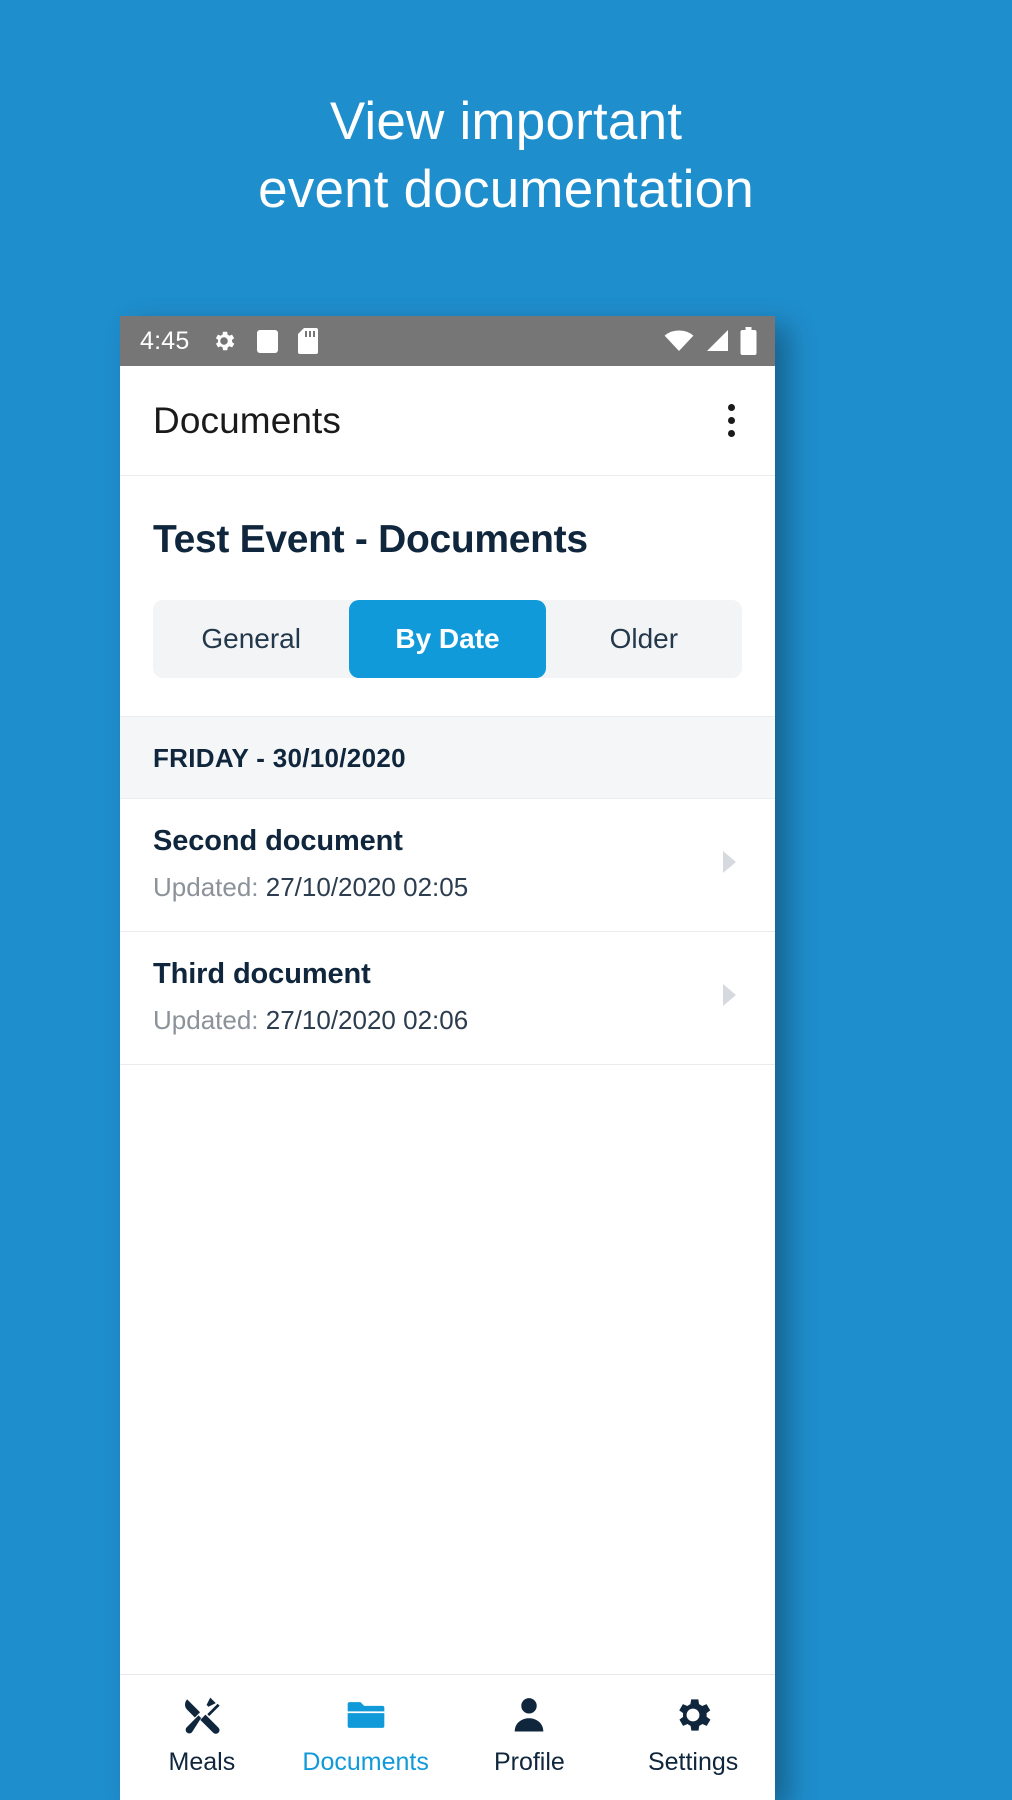 Image resolution: width=1012 pixels, height=1800 pixels. I want to click on signal-icon, so click(717, 341).